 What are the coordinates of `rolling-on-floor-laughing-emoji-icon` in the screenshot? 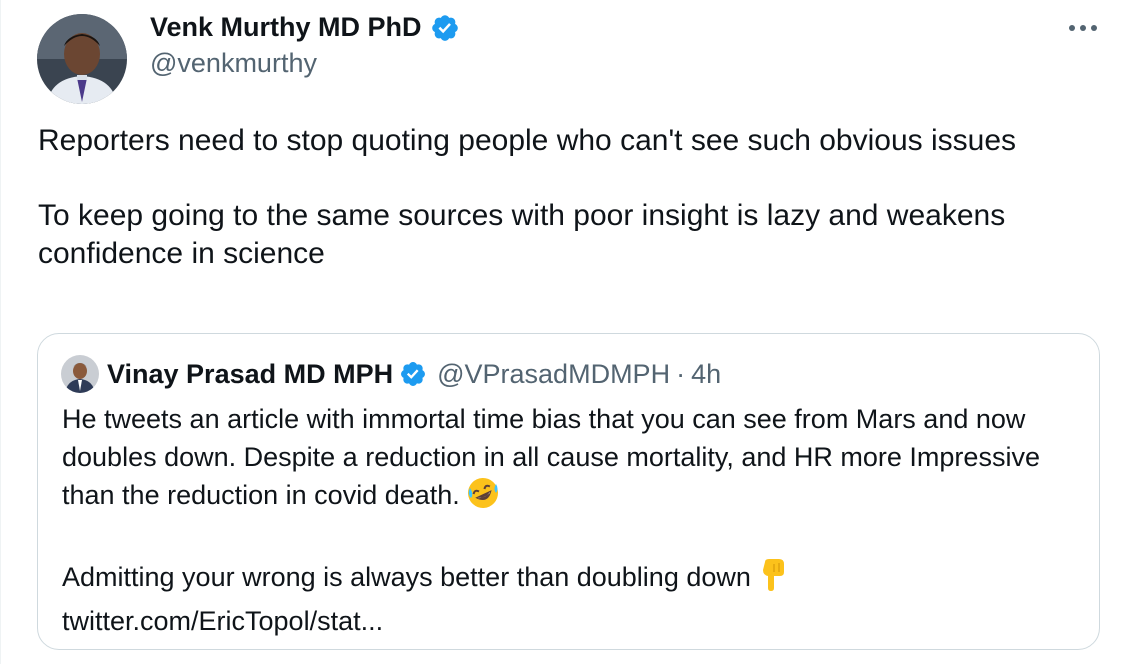 It's located at (483, 498).